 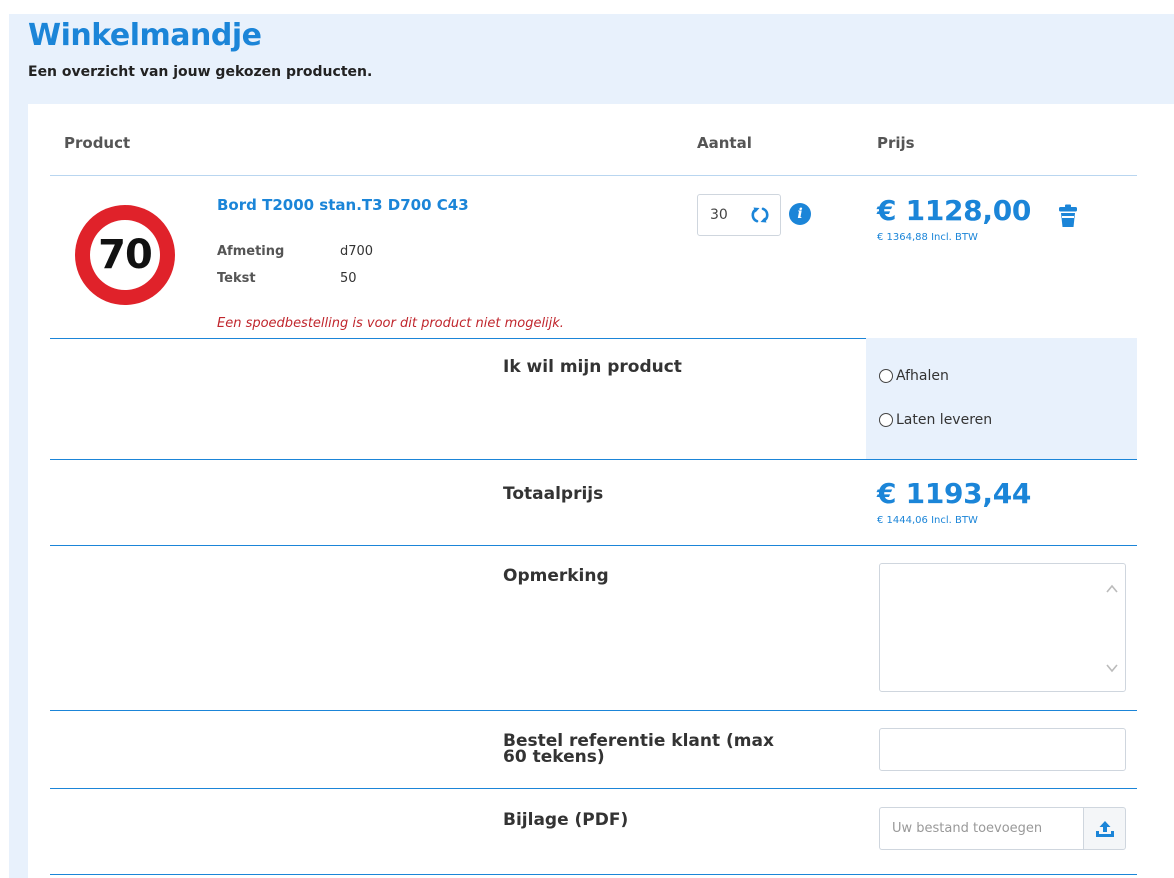 What do you see at coordinates (592, 367) in the screenshot?
I see `delivery-label: Ik wil mijn product` at bounding box center [592, 367].